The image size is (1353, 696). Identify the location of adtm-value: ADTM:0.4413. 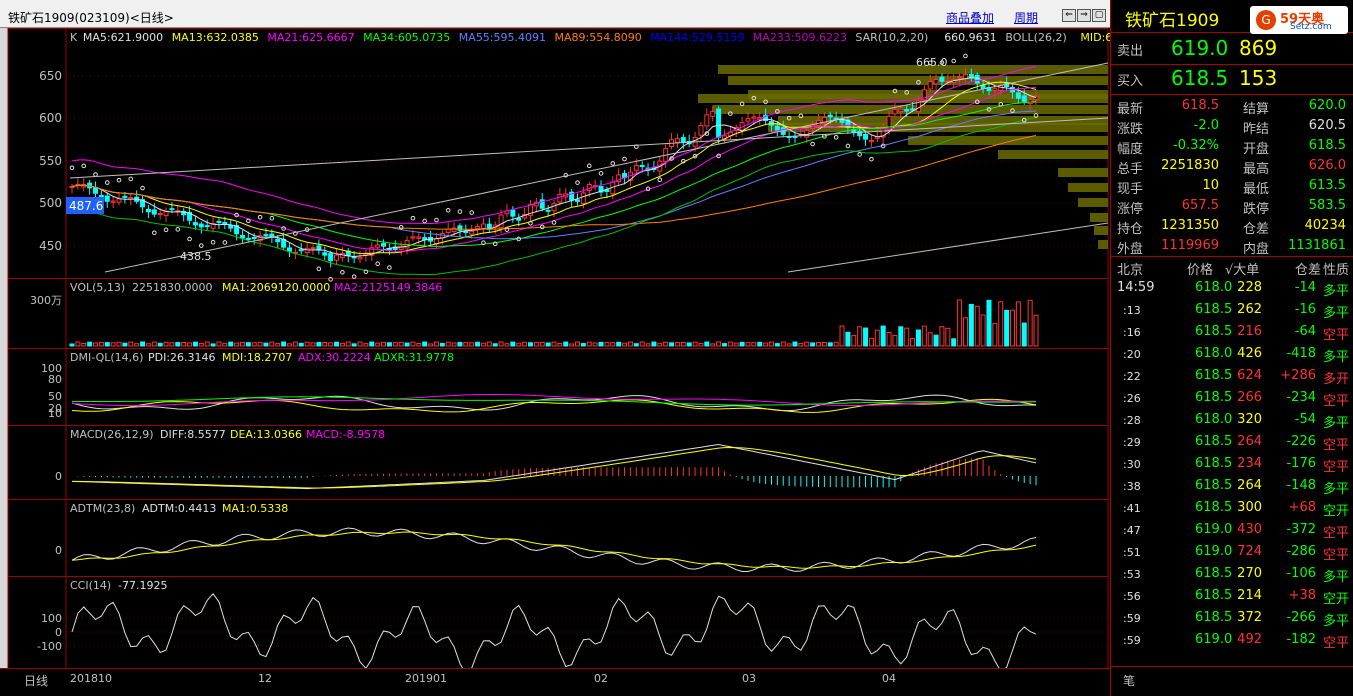
(179, 508).